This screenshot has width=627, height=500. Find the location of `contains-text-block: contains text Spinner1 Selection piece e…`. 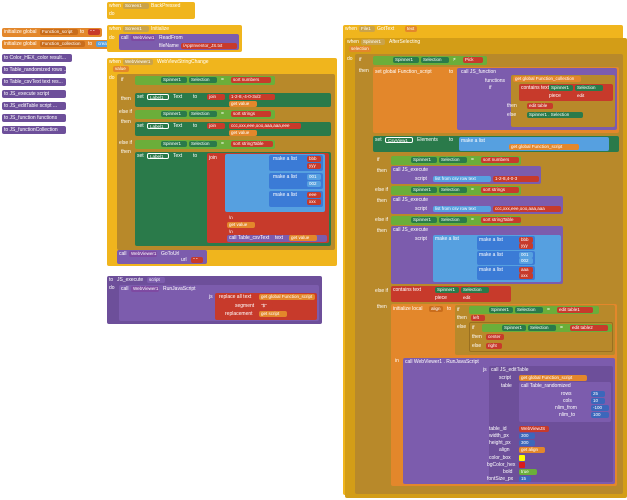

contains-text-block: contains text Spinner1 Selection piece e… is located at coordinates (566, 92).